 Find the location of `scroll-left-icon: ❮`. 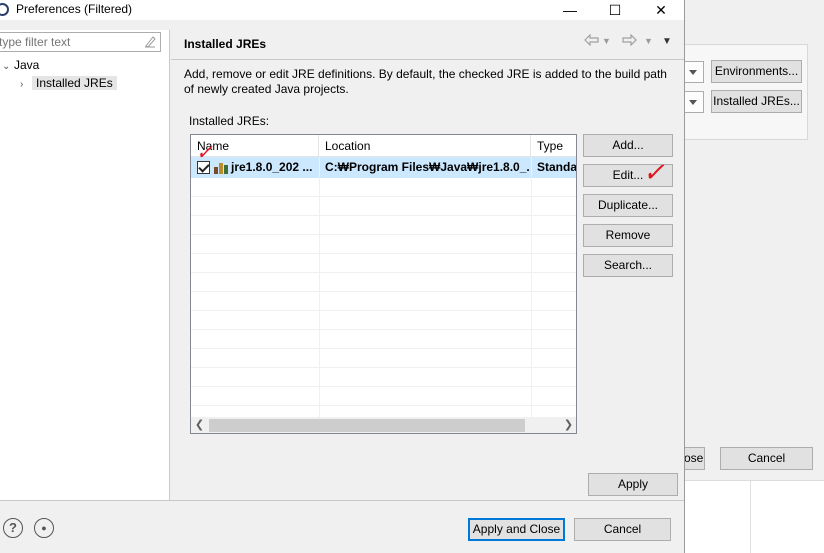

scroll-left-icon: ❮ is located at coordinates (199, 425).